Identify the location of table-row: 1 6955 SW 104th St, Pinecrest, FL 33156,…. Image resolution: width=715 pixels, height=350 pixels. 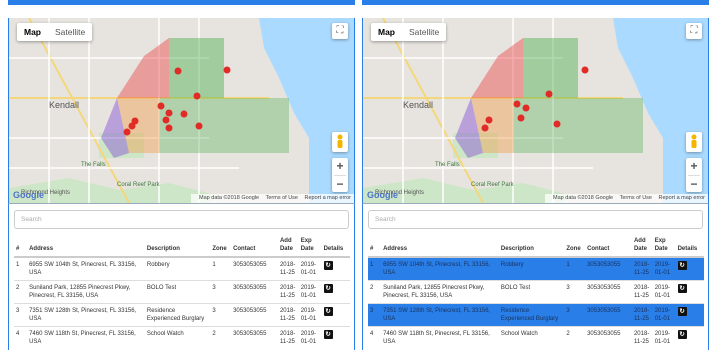
(182, 268).